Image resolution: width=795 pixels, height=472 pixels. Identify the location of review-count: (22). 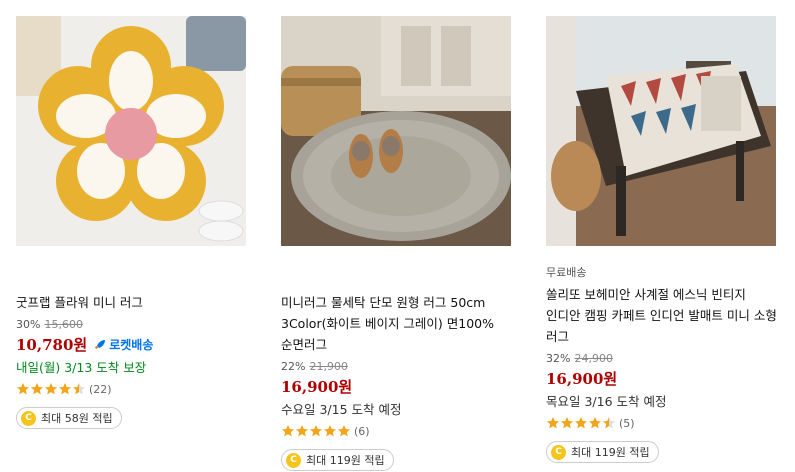
(100, 389).